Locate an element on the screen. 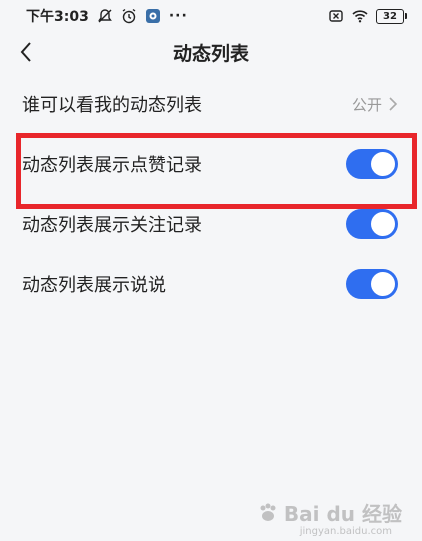 This screenshot has height=541, width=422. back-button is located at coordinates (26, 52).